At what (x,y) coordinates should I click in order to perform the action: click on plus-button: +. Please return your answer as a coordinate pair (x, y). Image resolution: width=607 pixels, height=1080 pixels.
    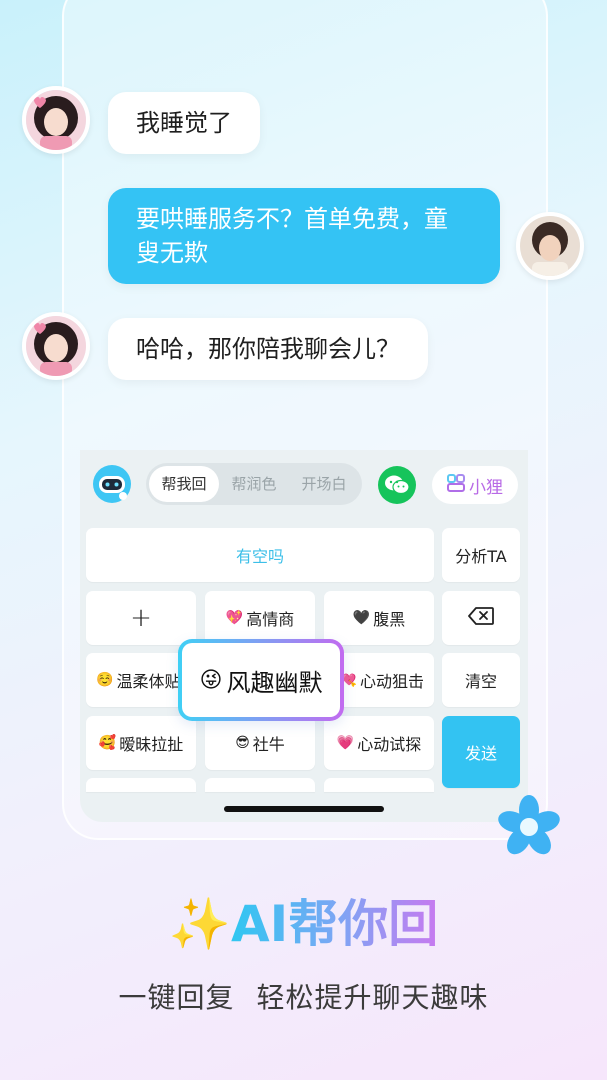
    Looking at the image, I should click on (141, 618).